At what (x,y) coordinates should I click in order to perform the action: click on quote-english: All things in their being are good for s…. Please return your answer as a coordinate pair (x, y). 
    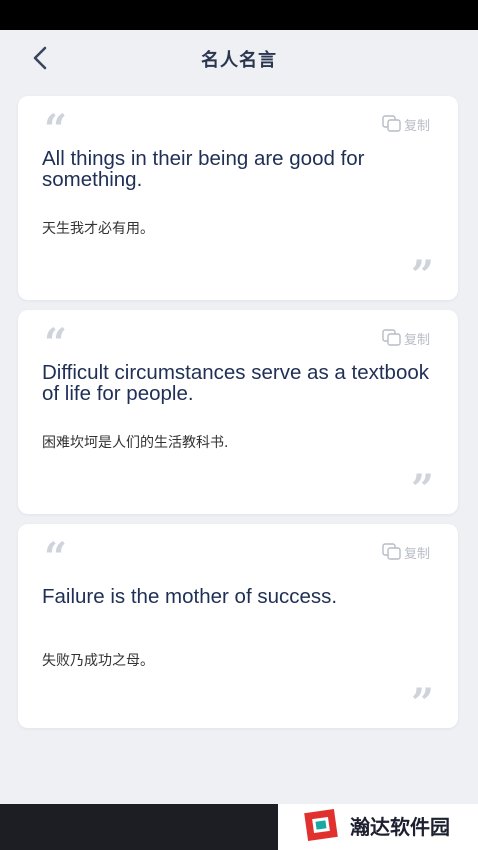
    Looking at the image, I should click on (203, 169).